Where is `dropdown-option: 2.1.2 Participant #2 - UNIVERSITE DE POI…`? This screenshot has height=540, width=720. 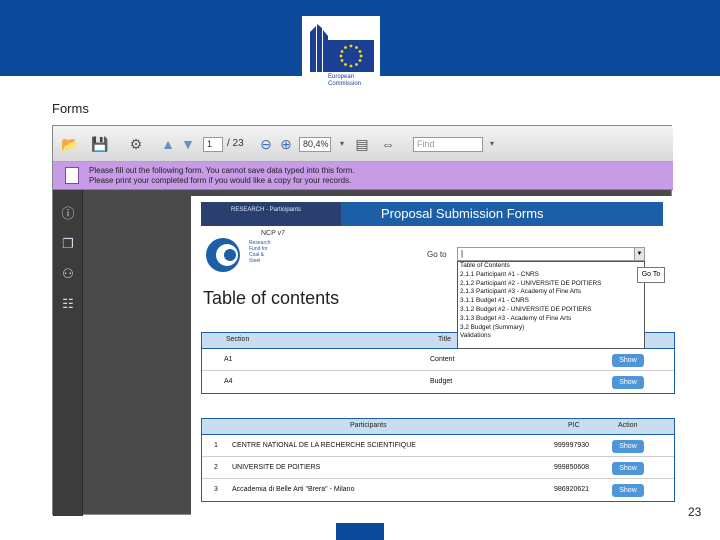 dropdown-option: 2.1.2 Participant #2 - UNIVERSITE DE POI… is located at coordinates (551, 284).